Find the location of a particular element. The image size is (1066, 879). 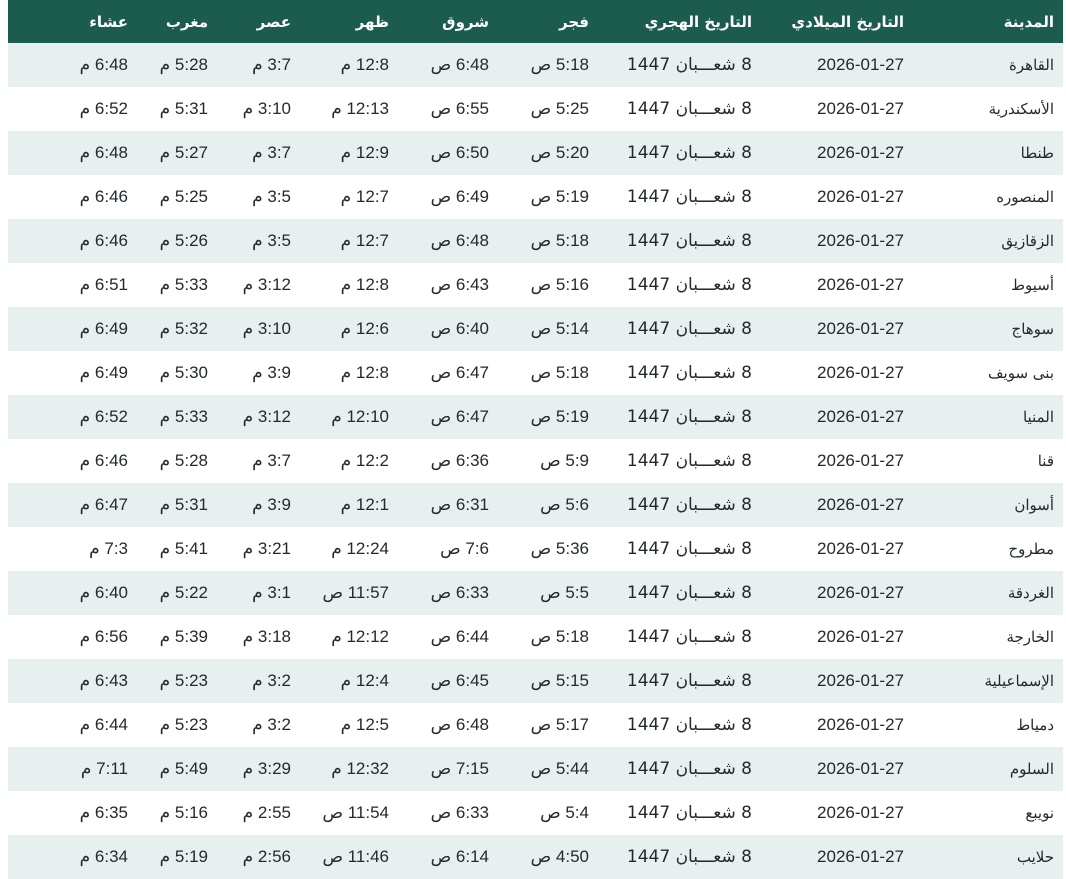

cell-sunrise: 6:44 ص is located at coordinates (459, 636).